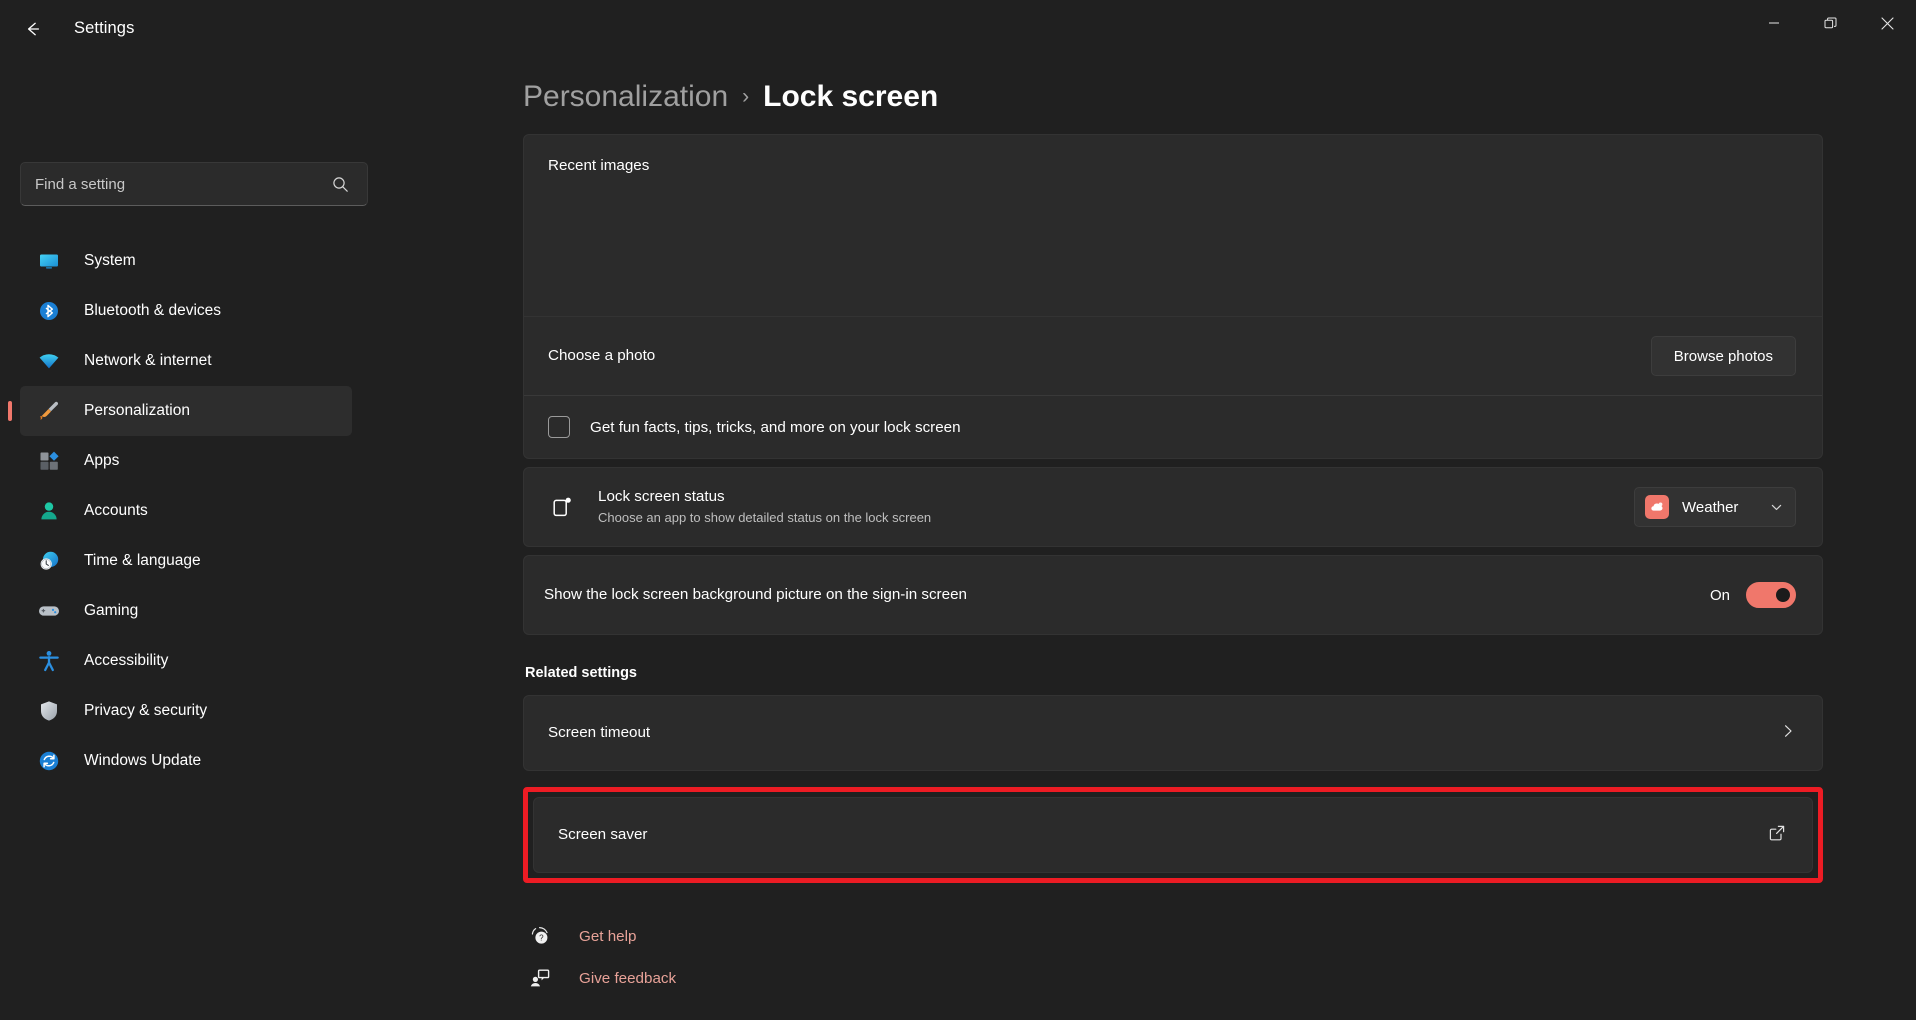 This screenshot has height=1020, width=1916. I want to click on bluetooth-icon, so click(49, 311).